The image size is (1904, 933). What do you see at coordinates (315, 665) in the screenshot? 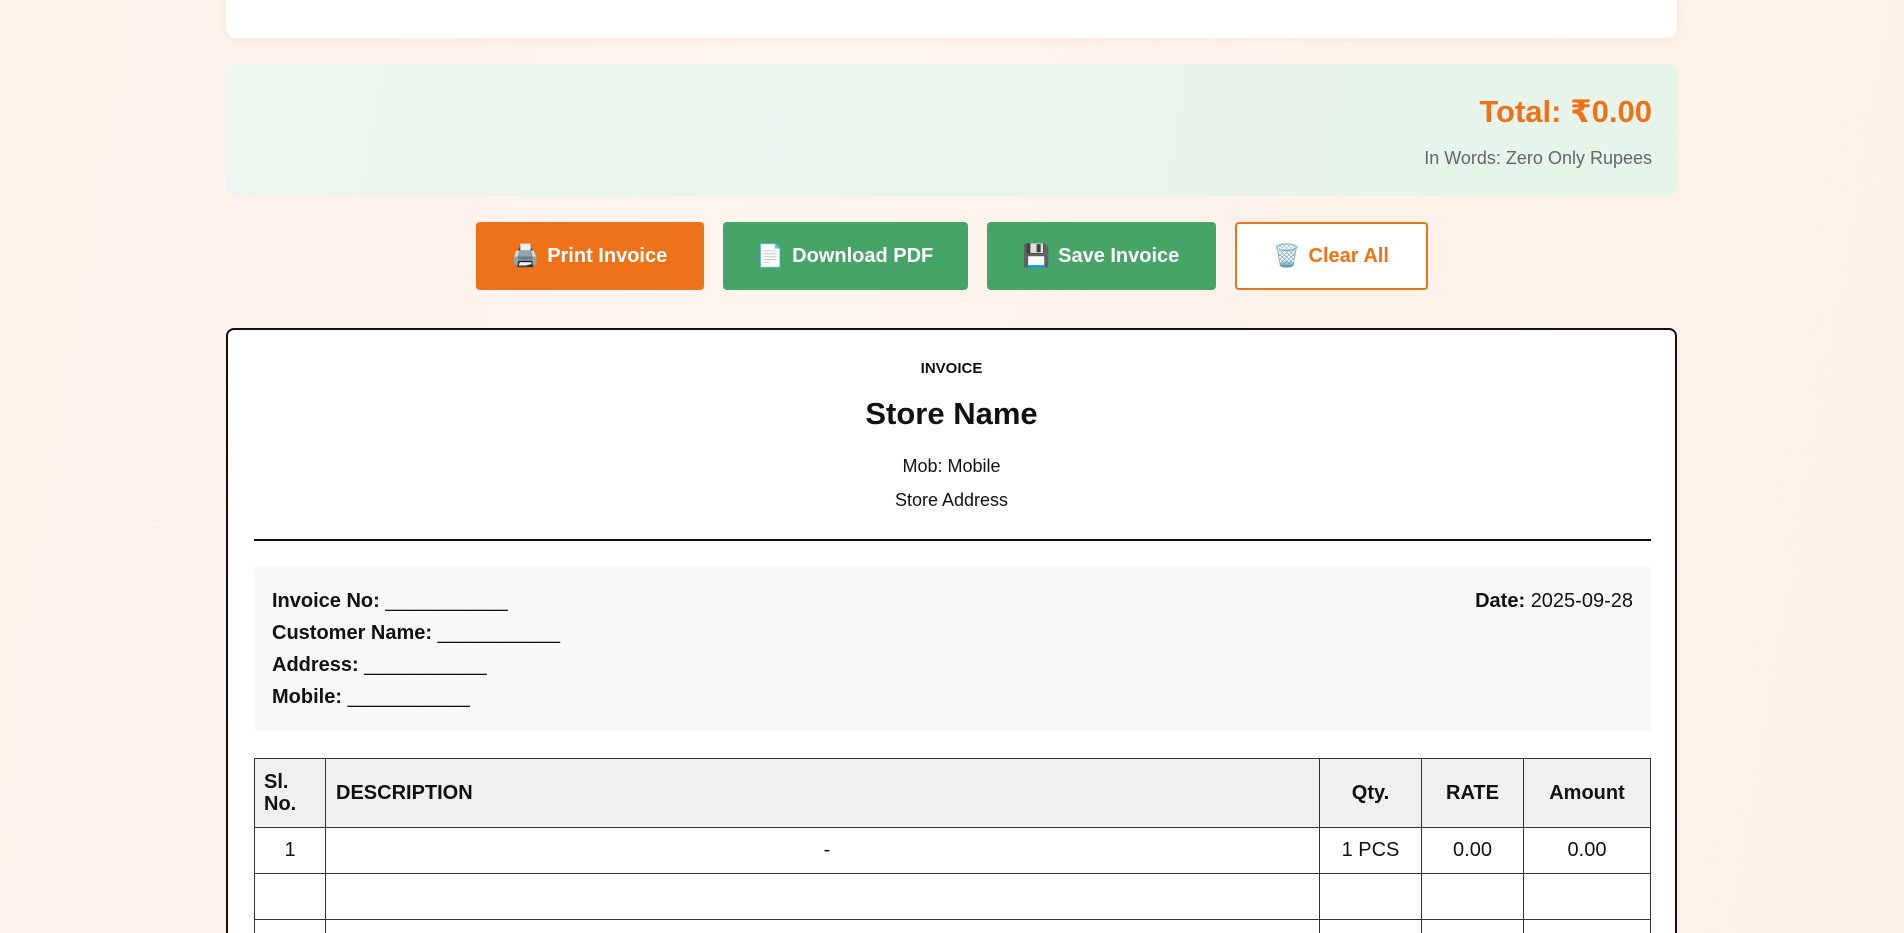
I see `address-label: Address:` at bounding box center [315, 665].